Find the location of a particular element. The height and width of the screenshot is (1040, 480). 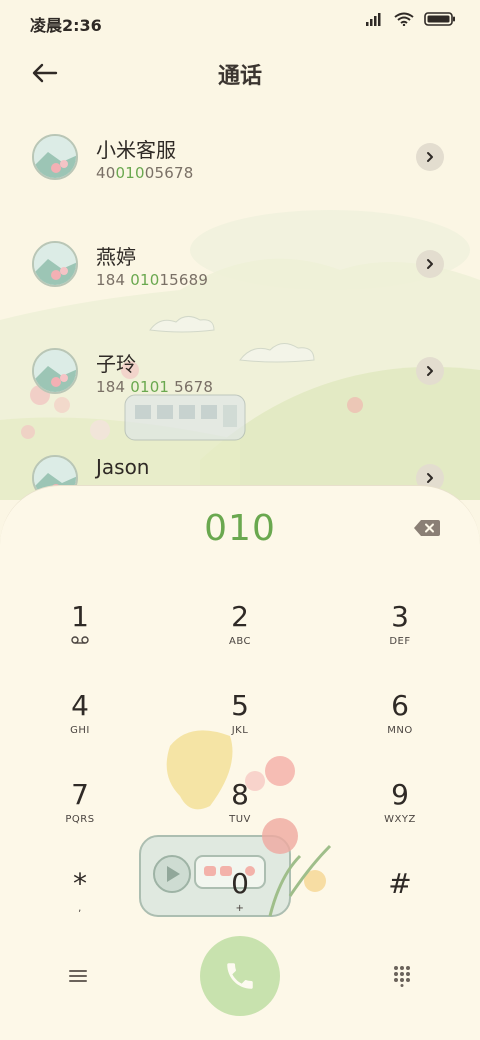

key-8: 8 TUV is located at coordinates (240, 818).